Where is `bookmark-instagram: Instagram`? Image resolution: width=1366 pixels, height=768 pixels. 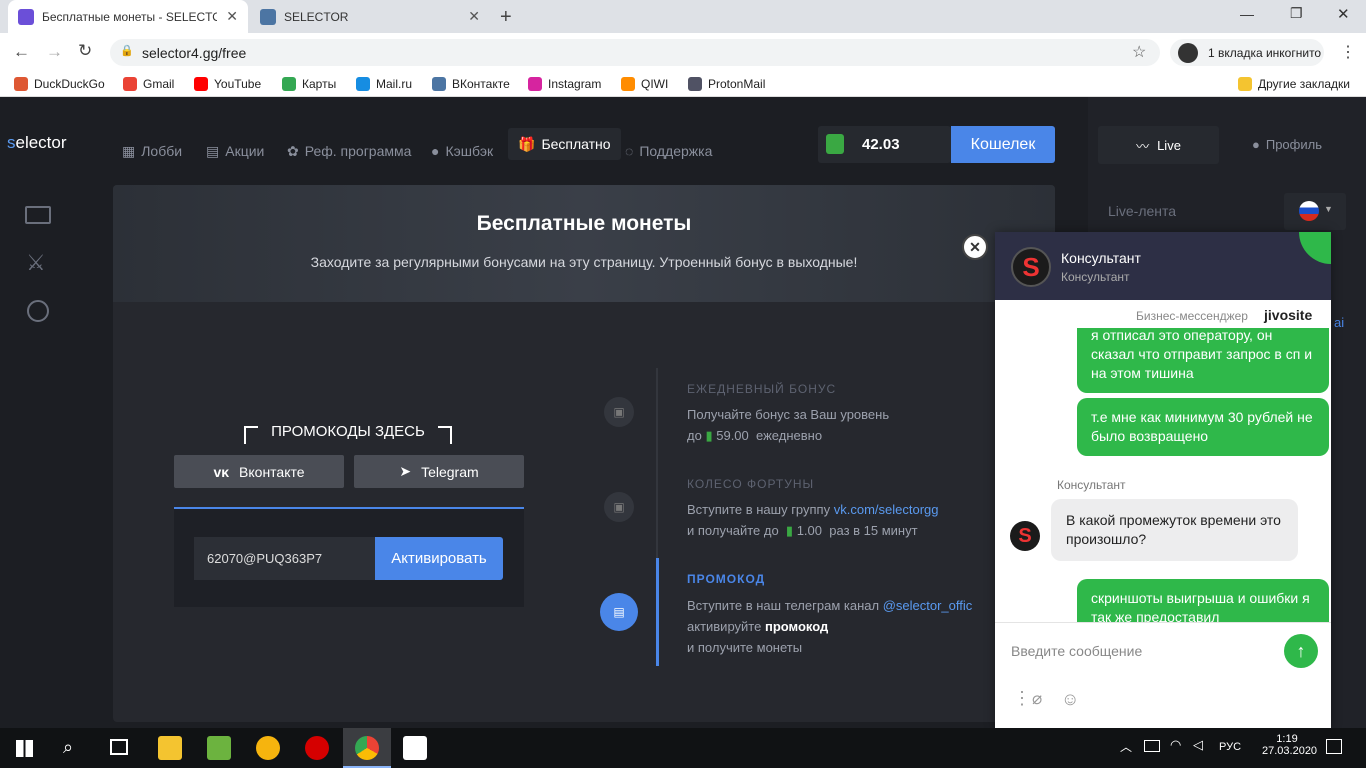 bookmark-instagram: Instagram is located at coordinates (564, 84).